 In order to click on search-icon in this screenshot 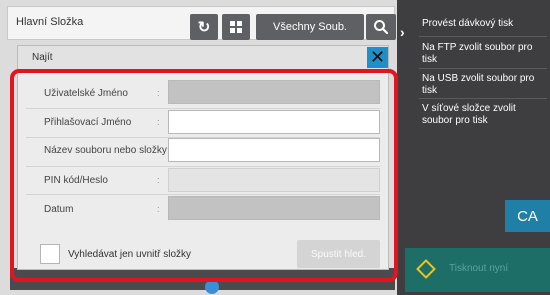, I will do `click(381, 27)`.